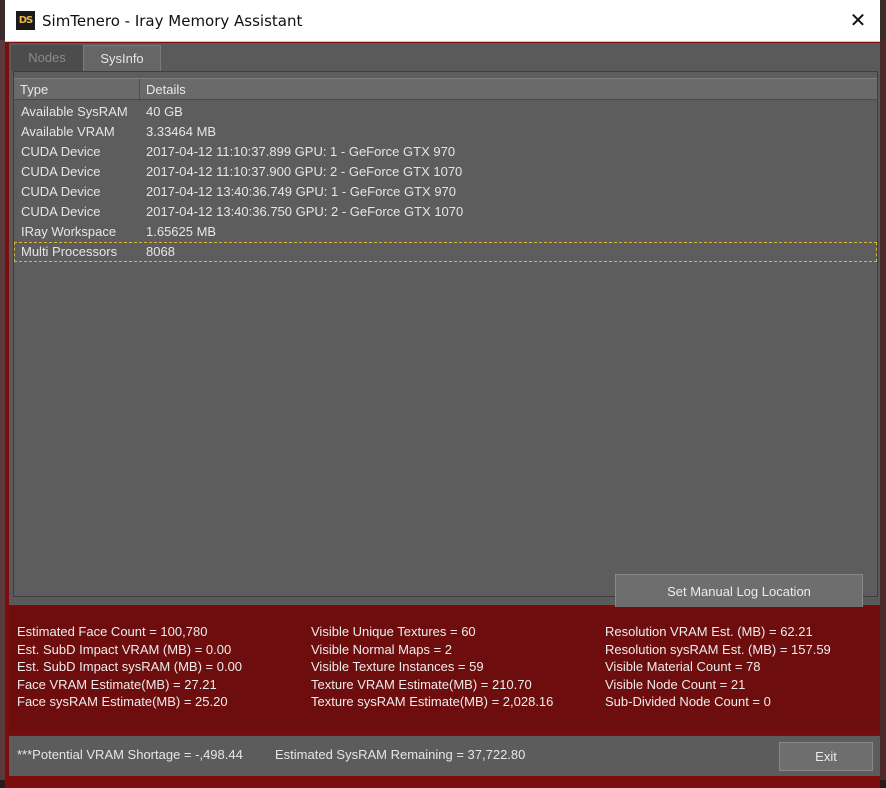 Image resolution: width=886 pixels, height=788 pixels. Describe the element at coordinates (445, 112) in the screenshot. I see `table-row: Available SysRAM 40 GB` at that location.